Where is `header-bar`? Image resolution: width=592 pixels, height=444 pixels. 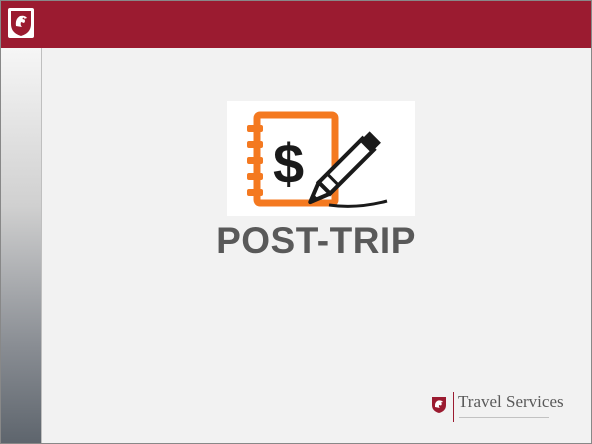 header-bar is located at coordinates (296, 24).